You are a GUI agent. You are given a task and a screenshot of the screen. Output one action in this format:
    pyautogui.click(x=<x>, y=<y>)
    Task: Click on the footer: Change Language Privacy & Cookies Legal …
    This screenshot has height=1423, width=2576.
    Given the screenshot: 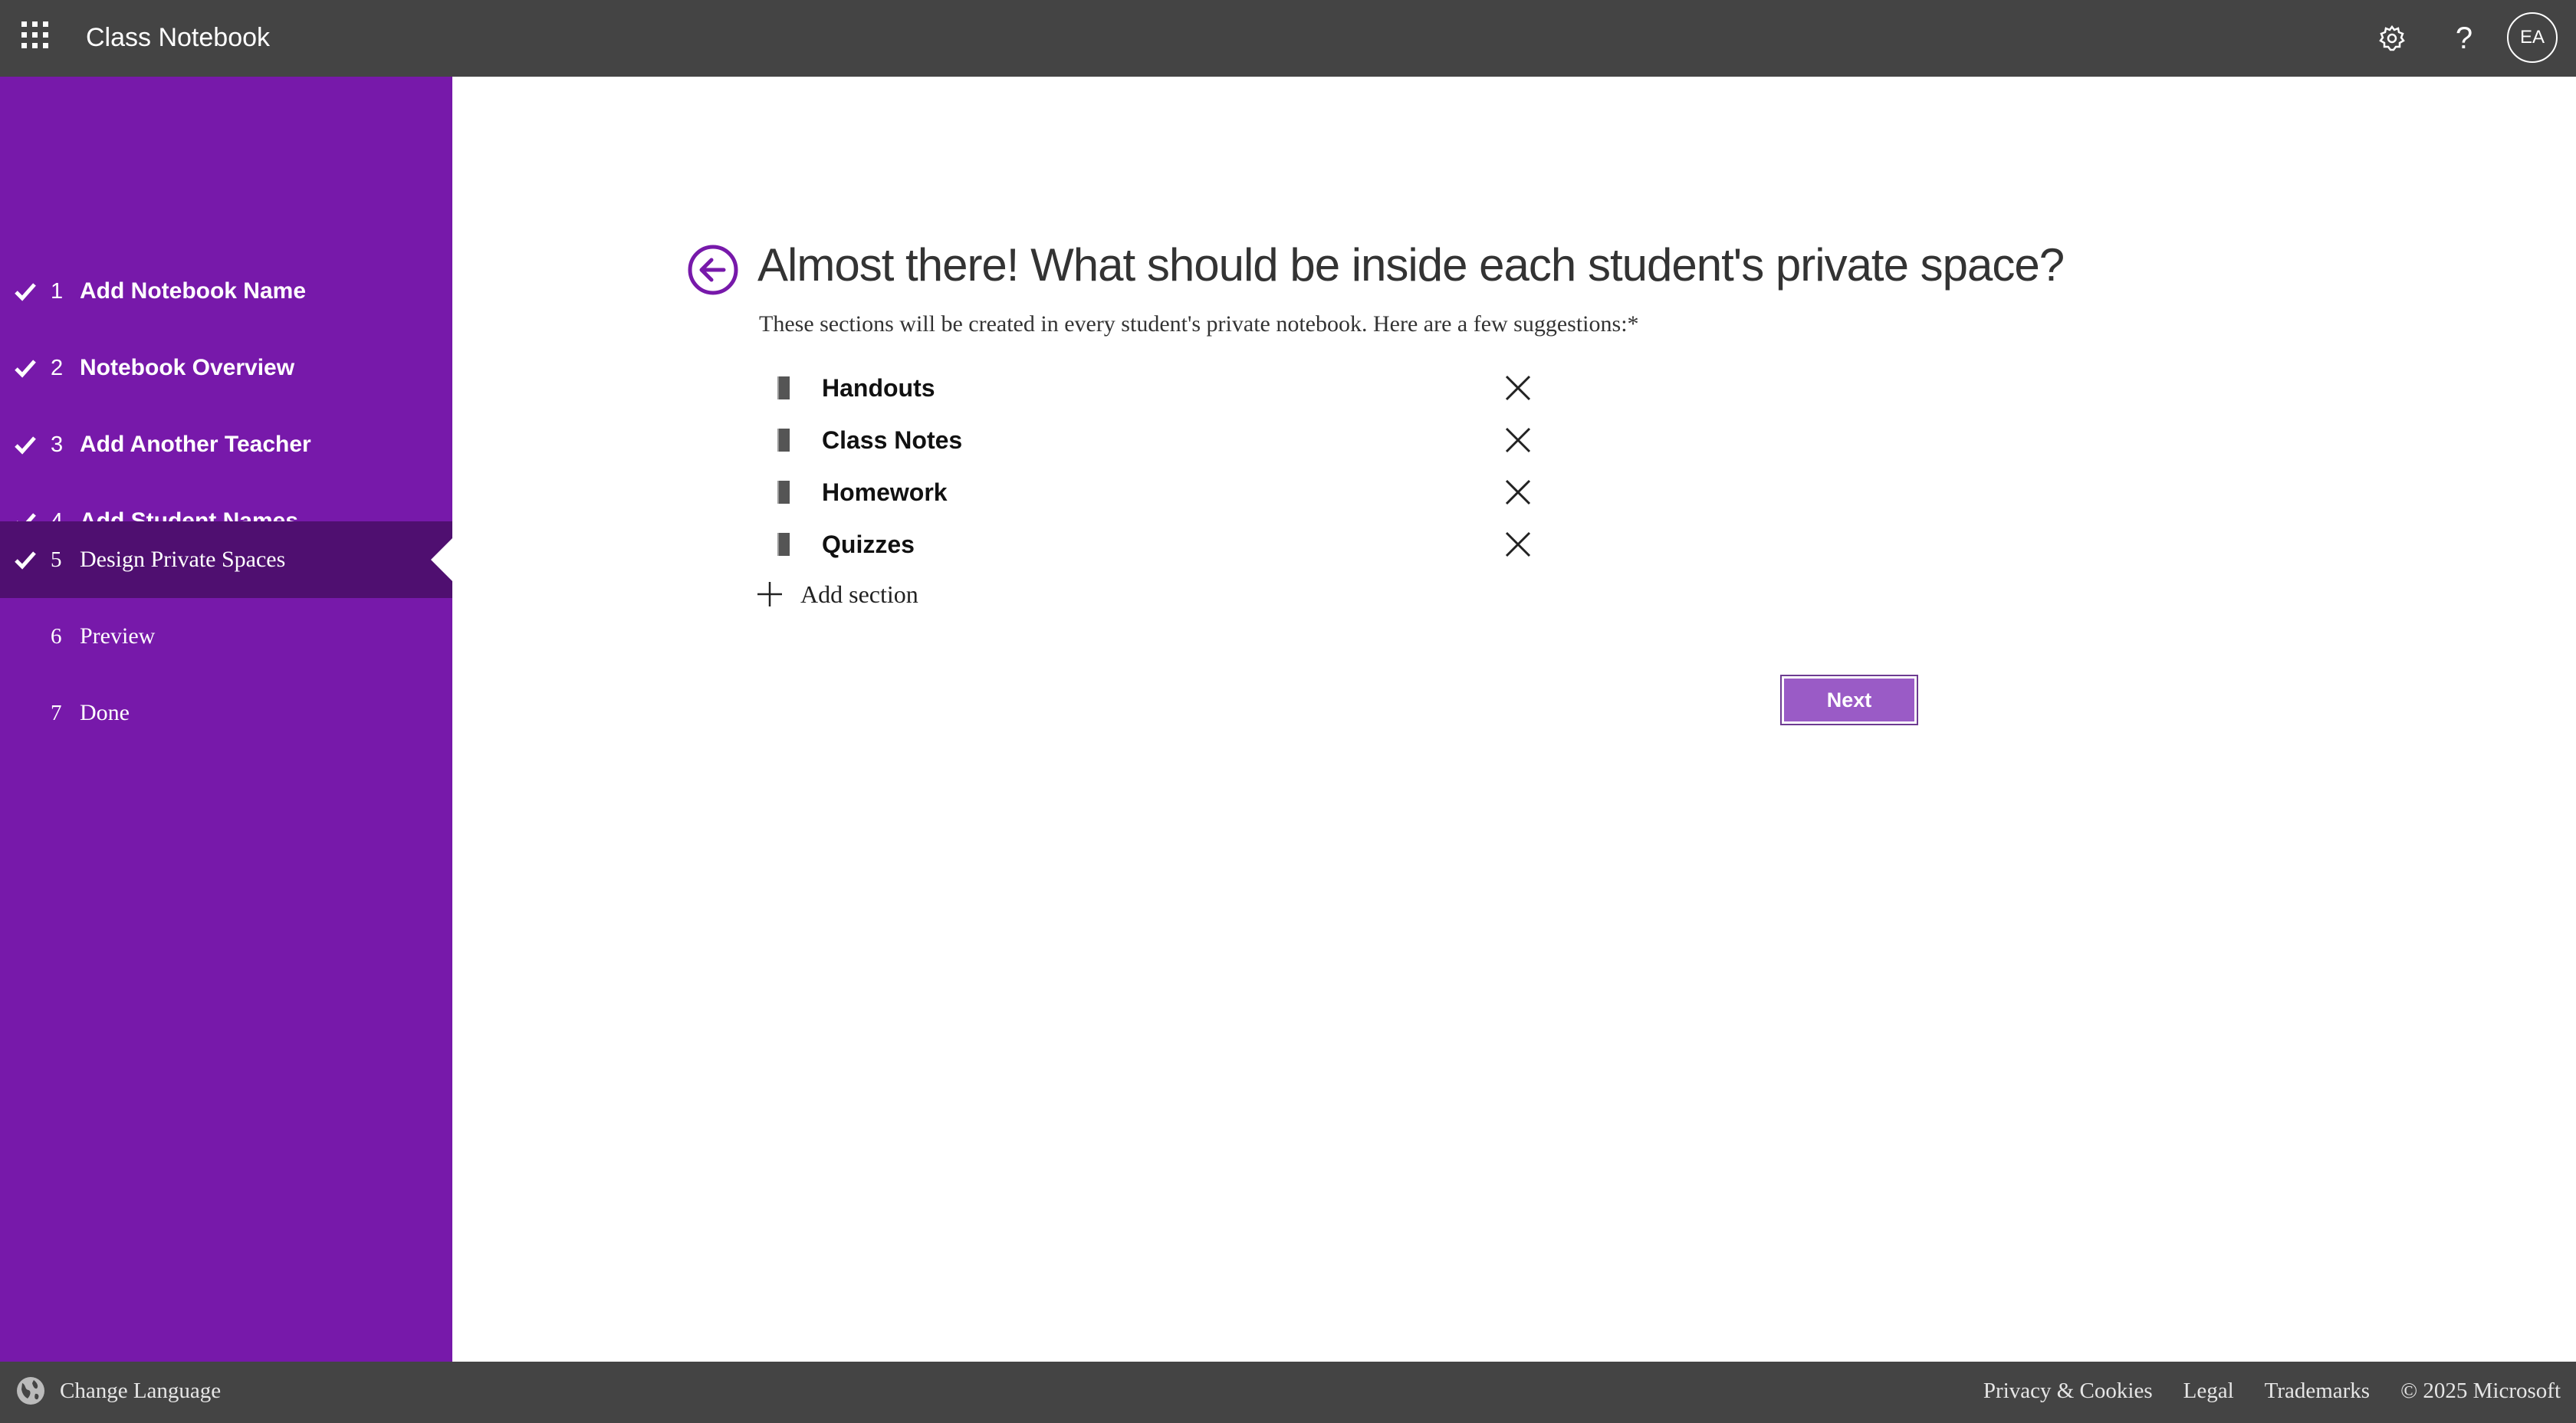 What is the action you would take?
    pyautogui.click(x=1288, y=1392)
    